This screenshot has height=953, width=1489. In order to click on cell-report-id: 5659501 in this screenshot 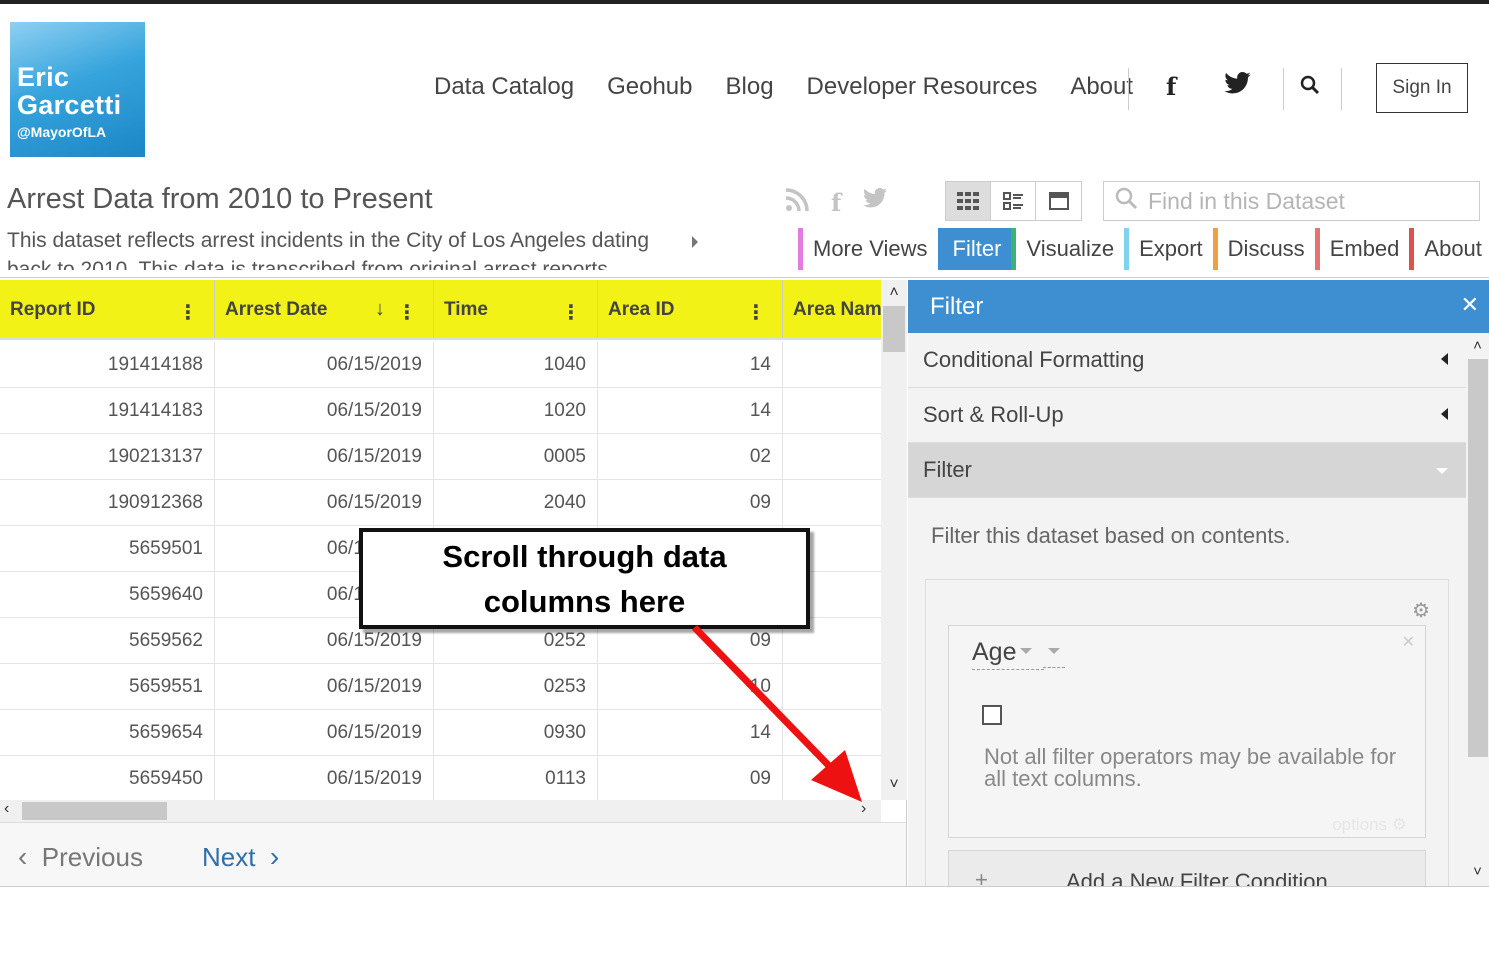, I will do `click(166, 548)`.